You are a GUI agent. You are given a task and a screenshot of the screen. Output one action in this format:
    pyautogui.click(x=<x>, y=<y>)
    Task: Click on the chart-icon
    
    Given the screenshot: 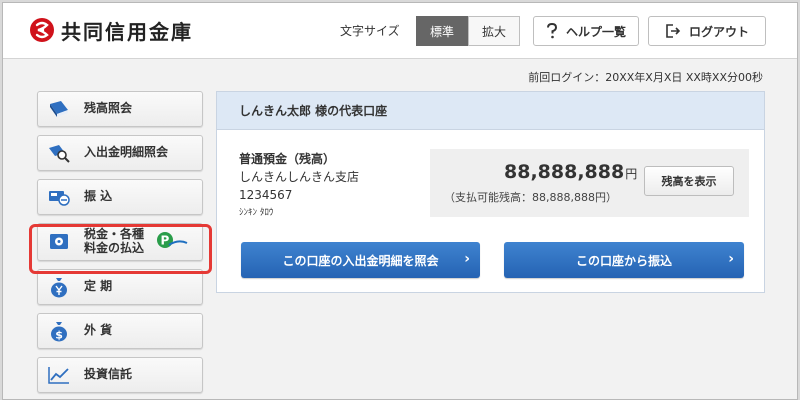 What is the action you would take?
    pyautogui.click(x=59, y=375)
    